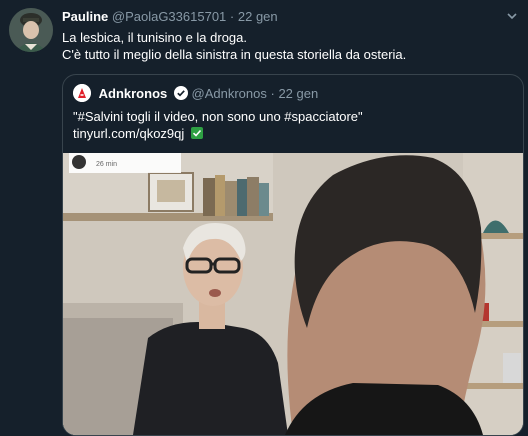 The width and height of the screenshot is (528, 436). What do you see at coordinates (128, 133) in the screenshot?
I see `quoted-link: tinyurl.com/qkoz9qj` at bounding box center [128, 133].